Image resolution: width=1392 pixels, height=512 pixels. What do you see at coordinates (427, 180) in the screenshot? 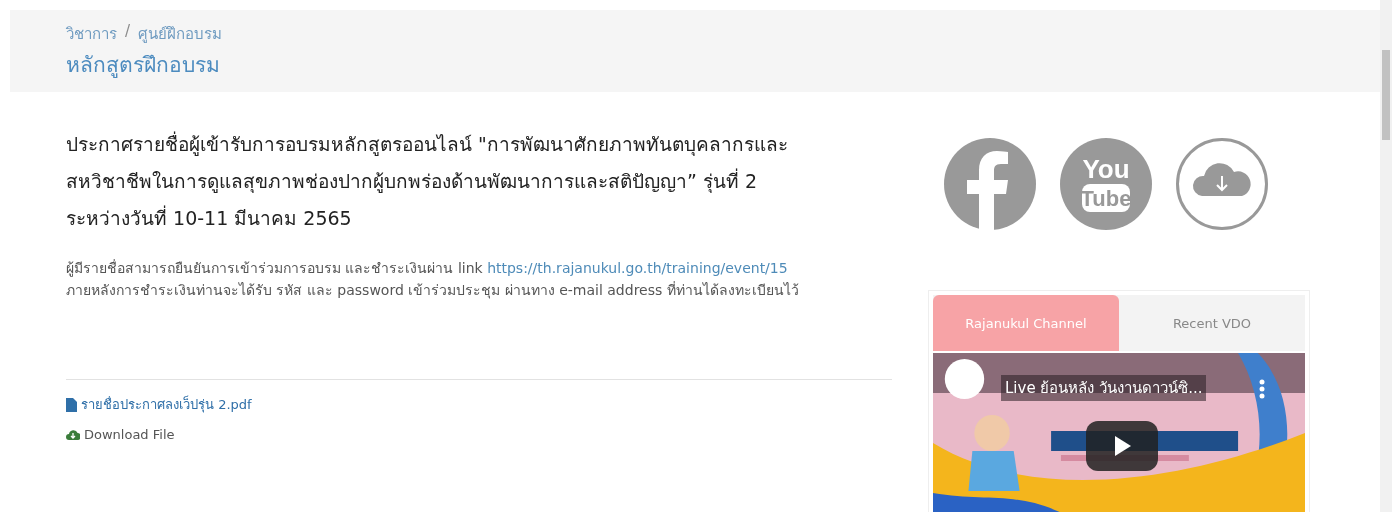
I see `article-heading: ประกาศรายชื่อผู้เข้ารับการอบรมหลักสูตรออนไลน์ "การพัฒนาศักยภาพทันตบุคลากรและ สหวิชาชีพในการดูแลสุขภาพช่องปากผู้บกพร่องด้านพัฒนาการและสติปัญญา” รุ่นที่ 2 ระหว่างวันที่ 10-11 มีนาคม 2565` at bounding box center [427, 180].